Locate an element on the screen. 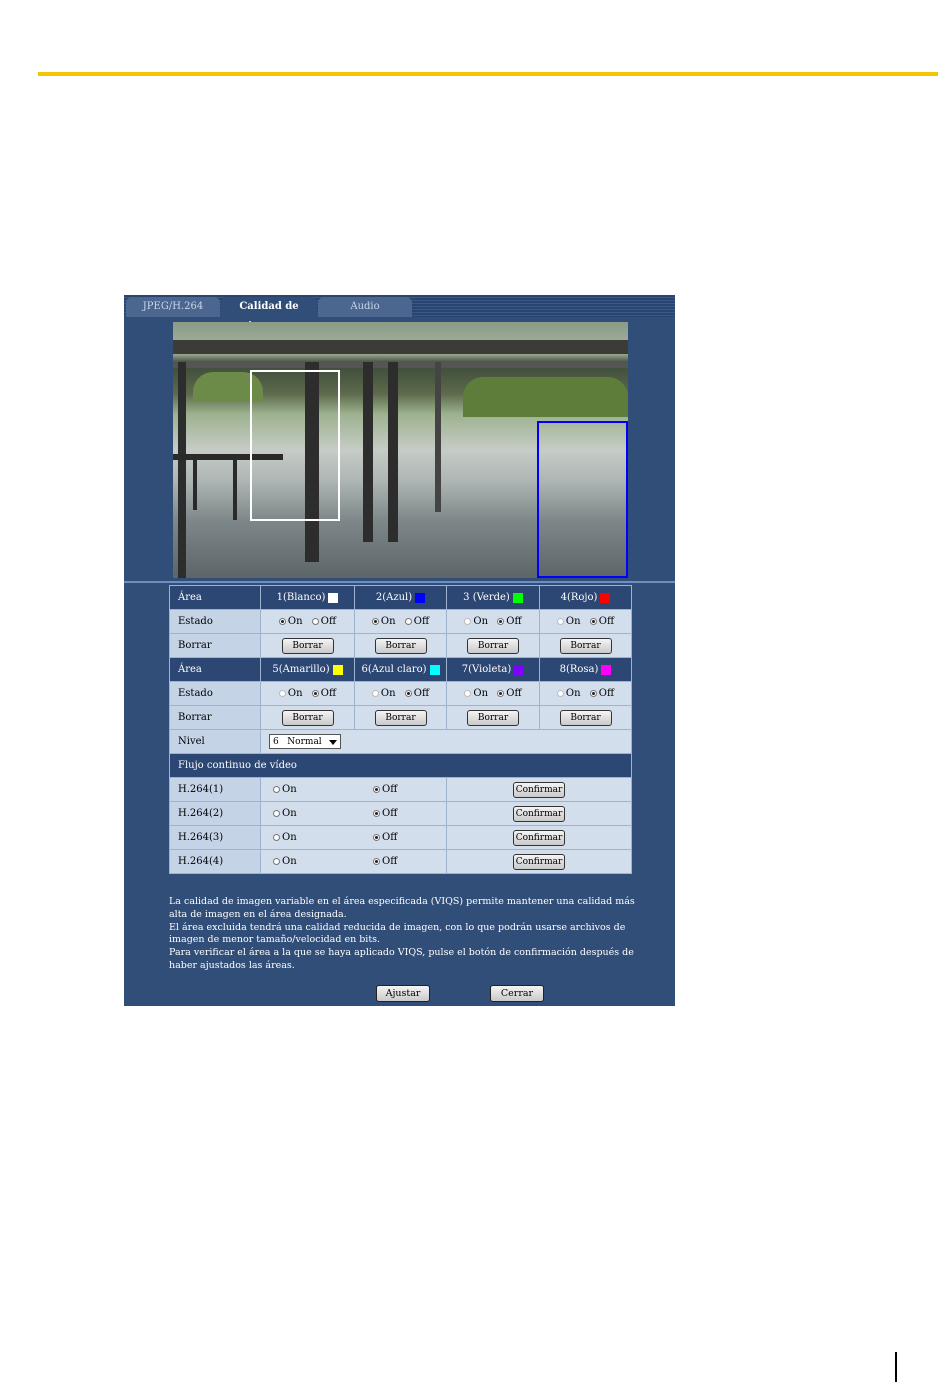  h264-2-confirmar-button: Confirmar is located at coordinates (539, 813).